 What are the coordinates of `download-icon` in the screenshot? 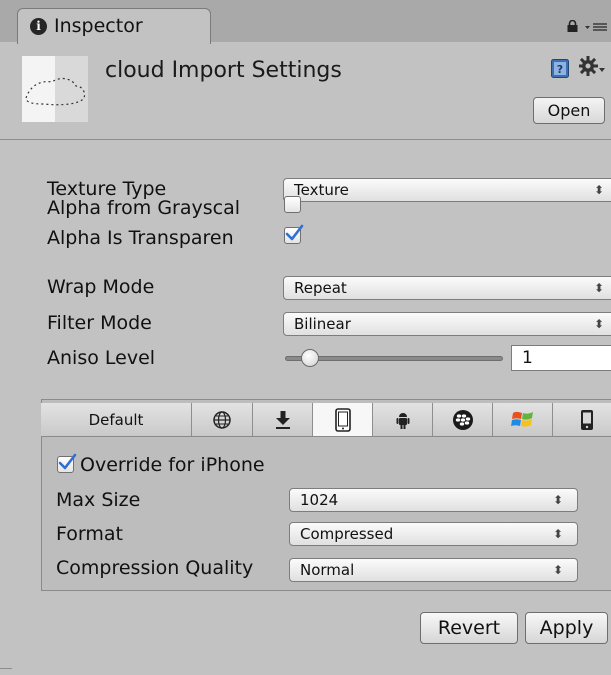 It's located at (282, 419).